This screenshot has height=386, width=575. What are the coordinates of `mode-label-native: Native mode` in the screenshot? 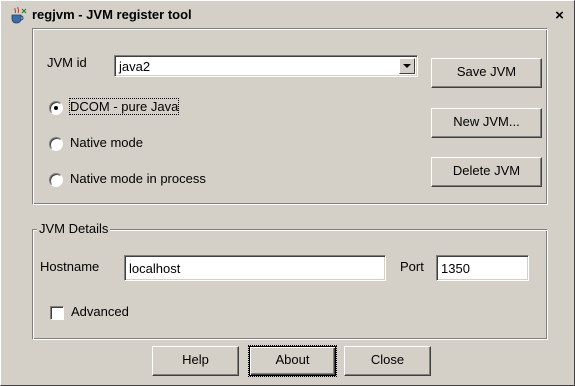 It's located at (106, 142).